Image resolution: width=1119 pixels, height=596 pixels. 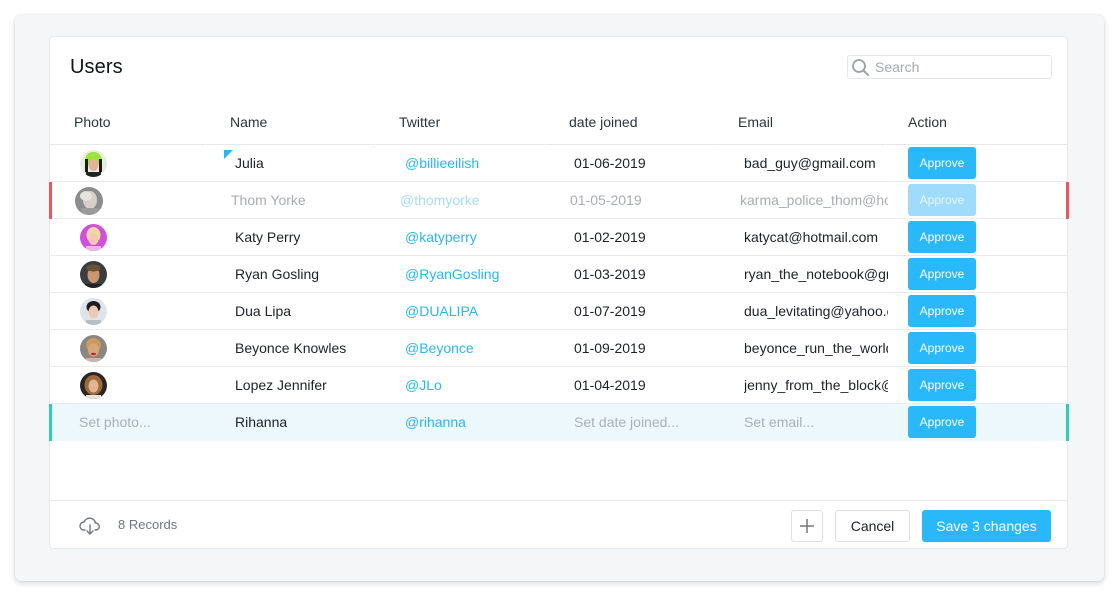 I want to click on date-joined-cell: 01-07-2019, so click(x=644, y=311).